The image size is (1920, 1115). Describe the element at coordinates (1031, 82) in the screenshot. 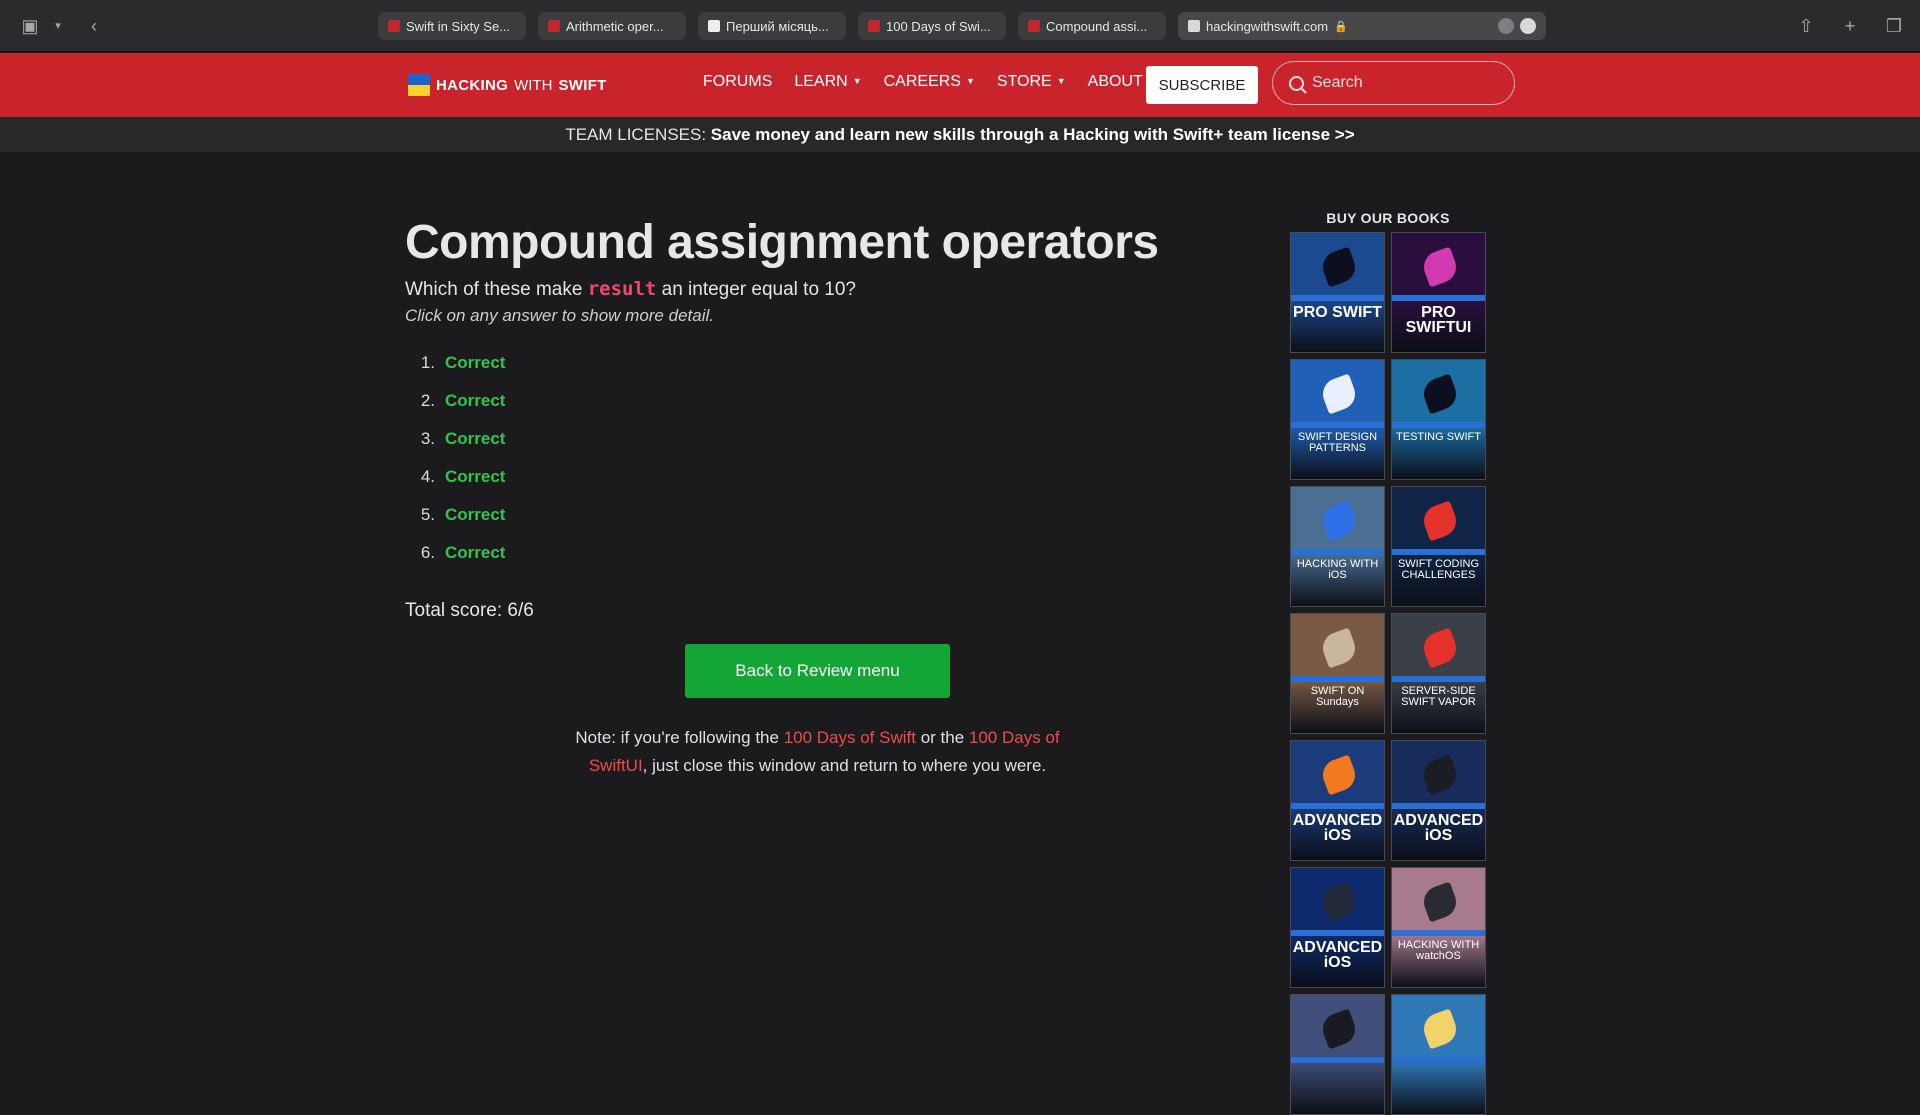

I see `nav-store: STORE ▼` at that location.